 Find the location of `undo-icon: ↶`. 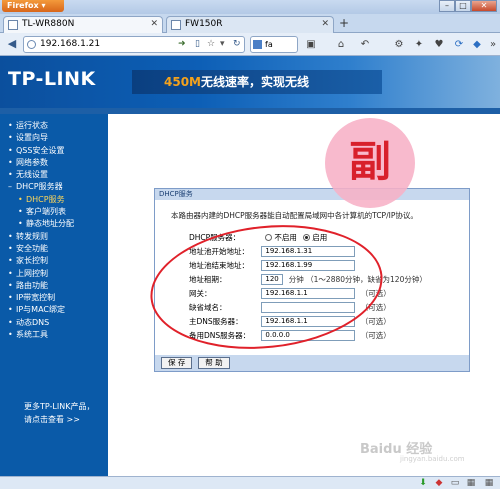

undo-icon: ↶ is located at coordinates (365, 44).